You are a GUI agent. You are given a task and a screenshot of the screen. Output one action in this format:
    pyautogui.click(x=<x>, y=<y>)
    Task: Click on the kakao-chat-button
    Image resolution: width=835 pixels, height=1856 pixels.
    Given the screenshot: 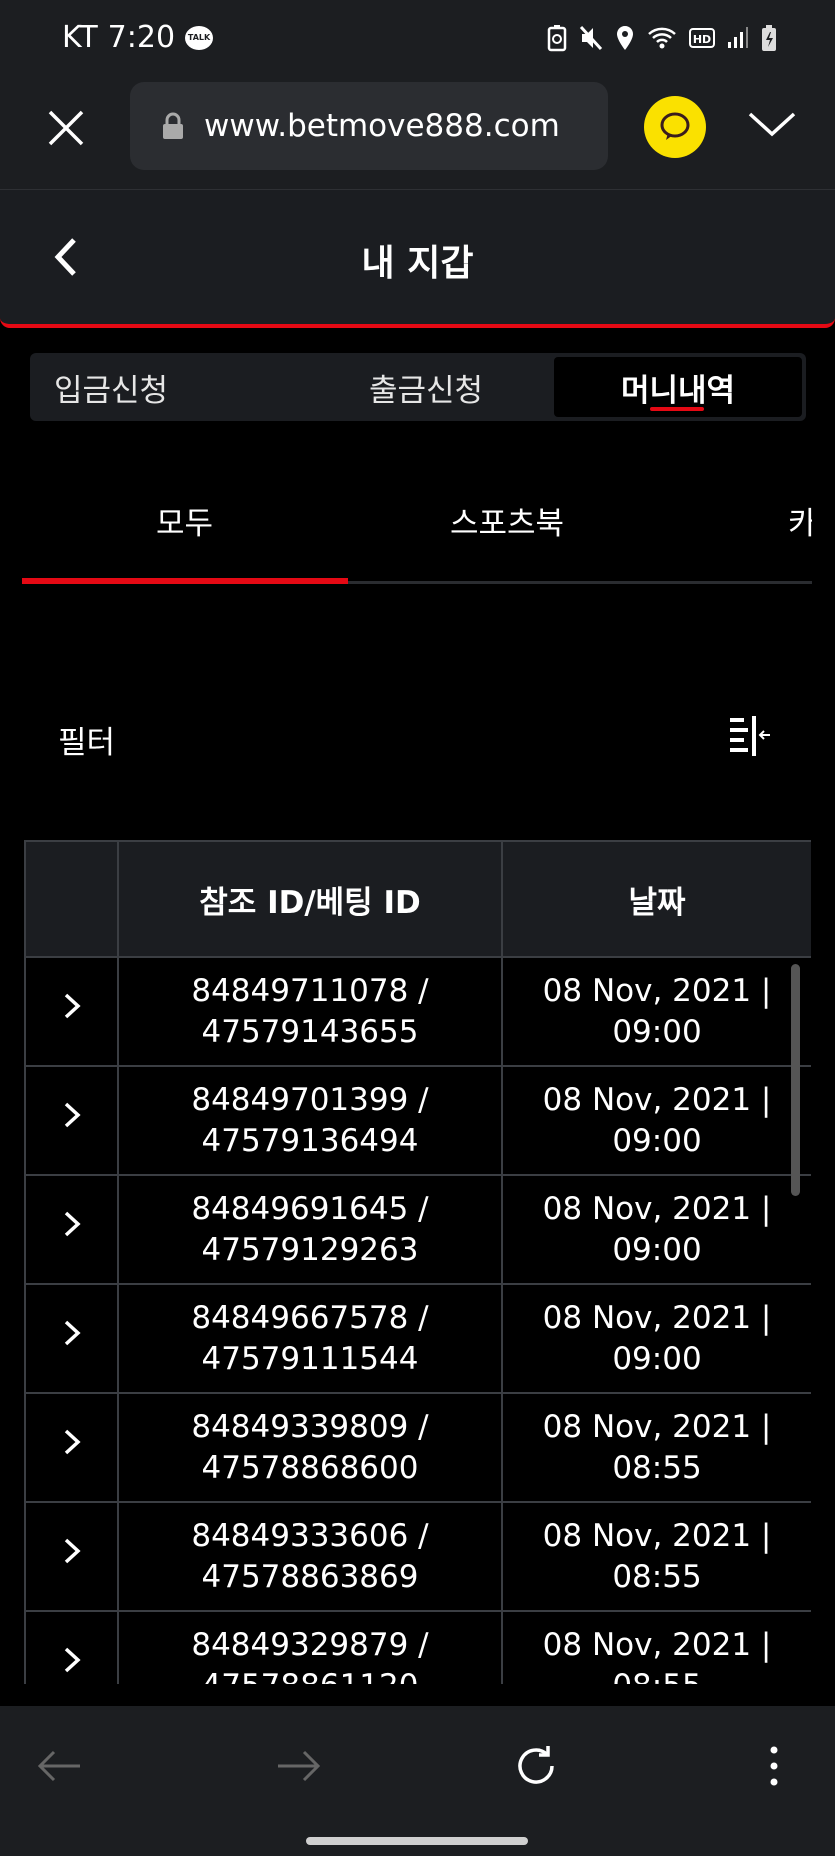 What is the action you would take?
    pyautogui.click(x=675, y=127)
    